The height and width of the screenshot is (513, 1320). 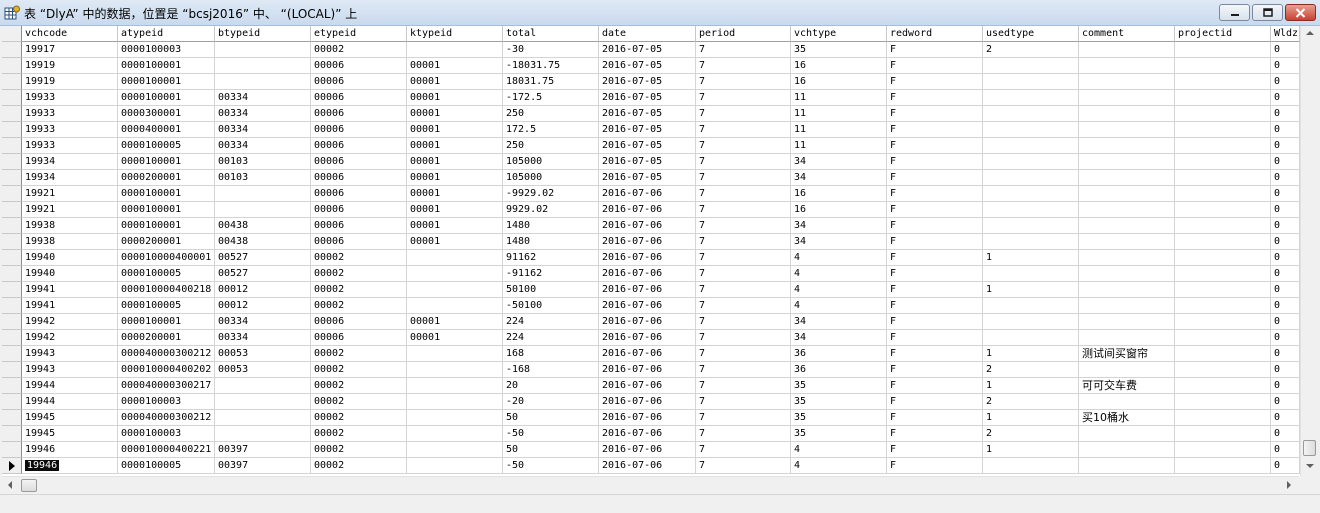 What do you see at coordinates (70, 370) in the screenshot?
I see `cell-vchcode: 19943` at bounding box center [70, 370].